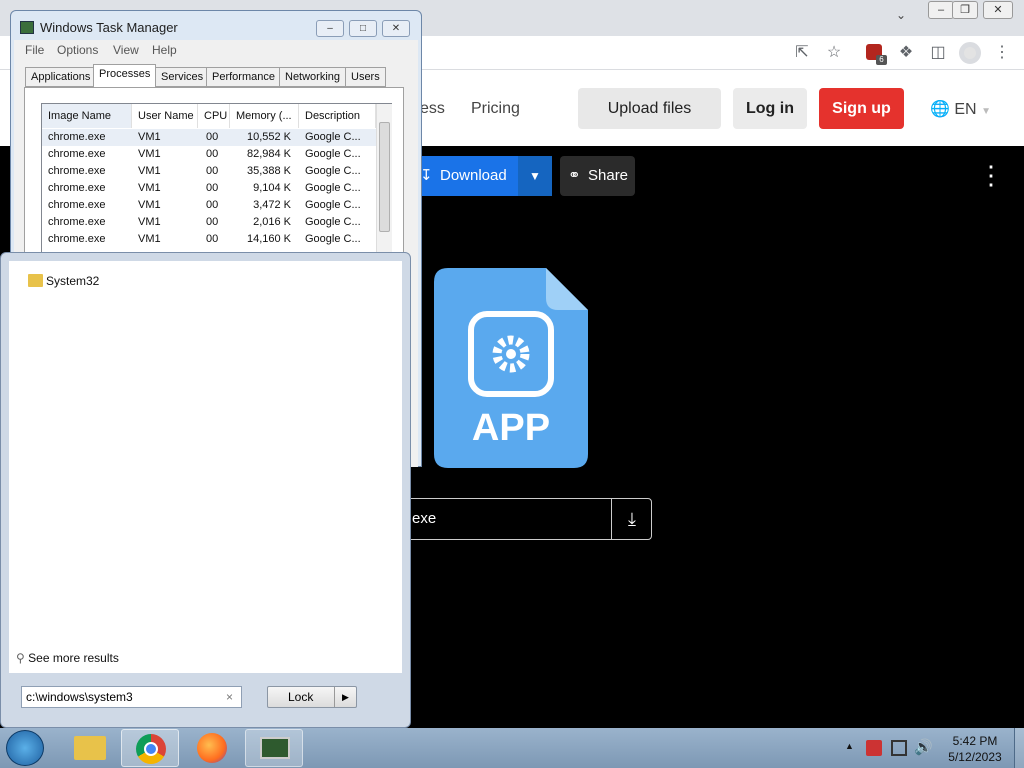 The width and height of the screenshot is (1024, 768). I want to click on tm-minimize-button: –, so click(330, 28).